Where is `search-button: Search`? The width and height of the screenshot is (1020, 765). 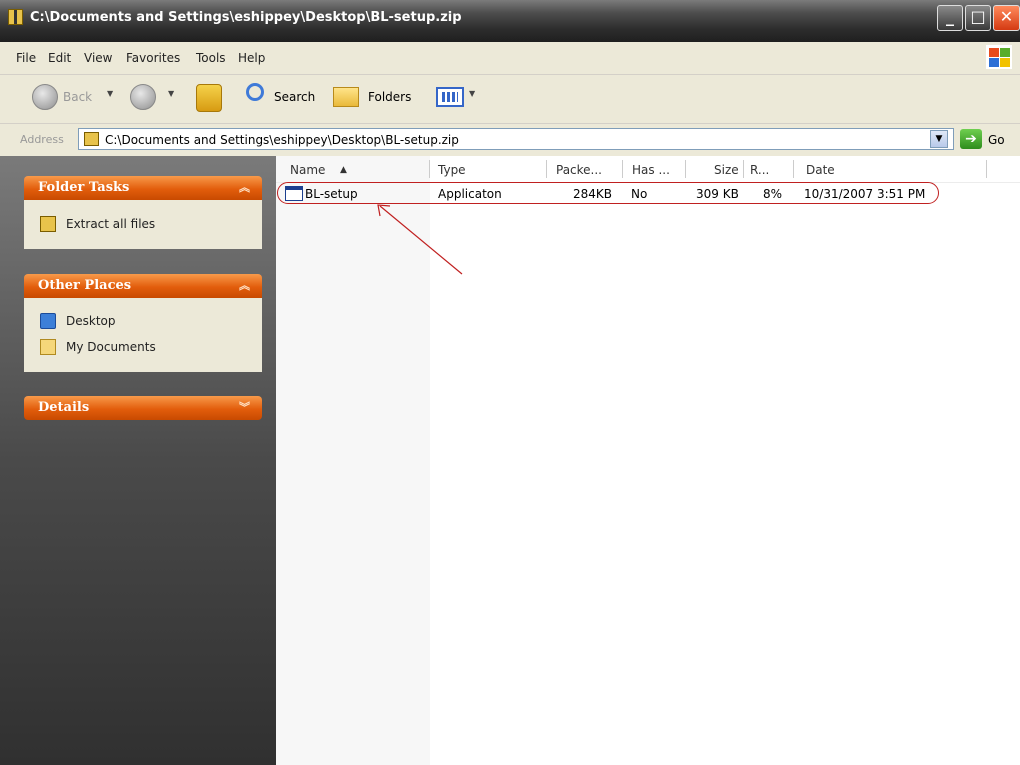 search-button: Search is located at coordinates (294, 97).